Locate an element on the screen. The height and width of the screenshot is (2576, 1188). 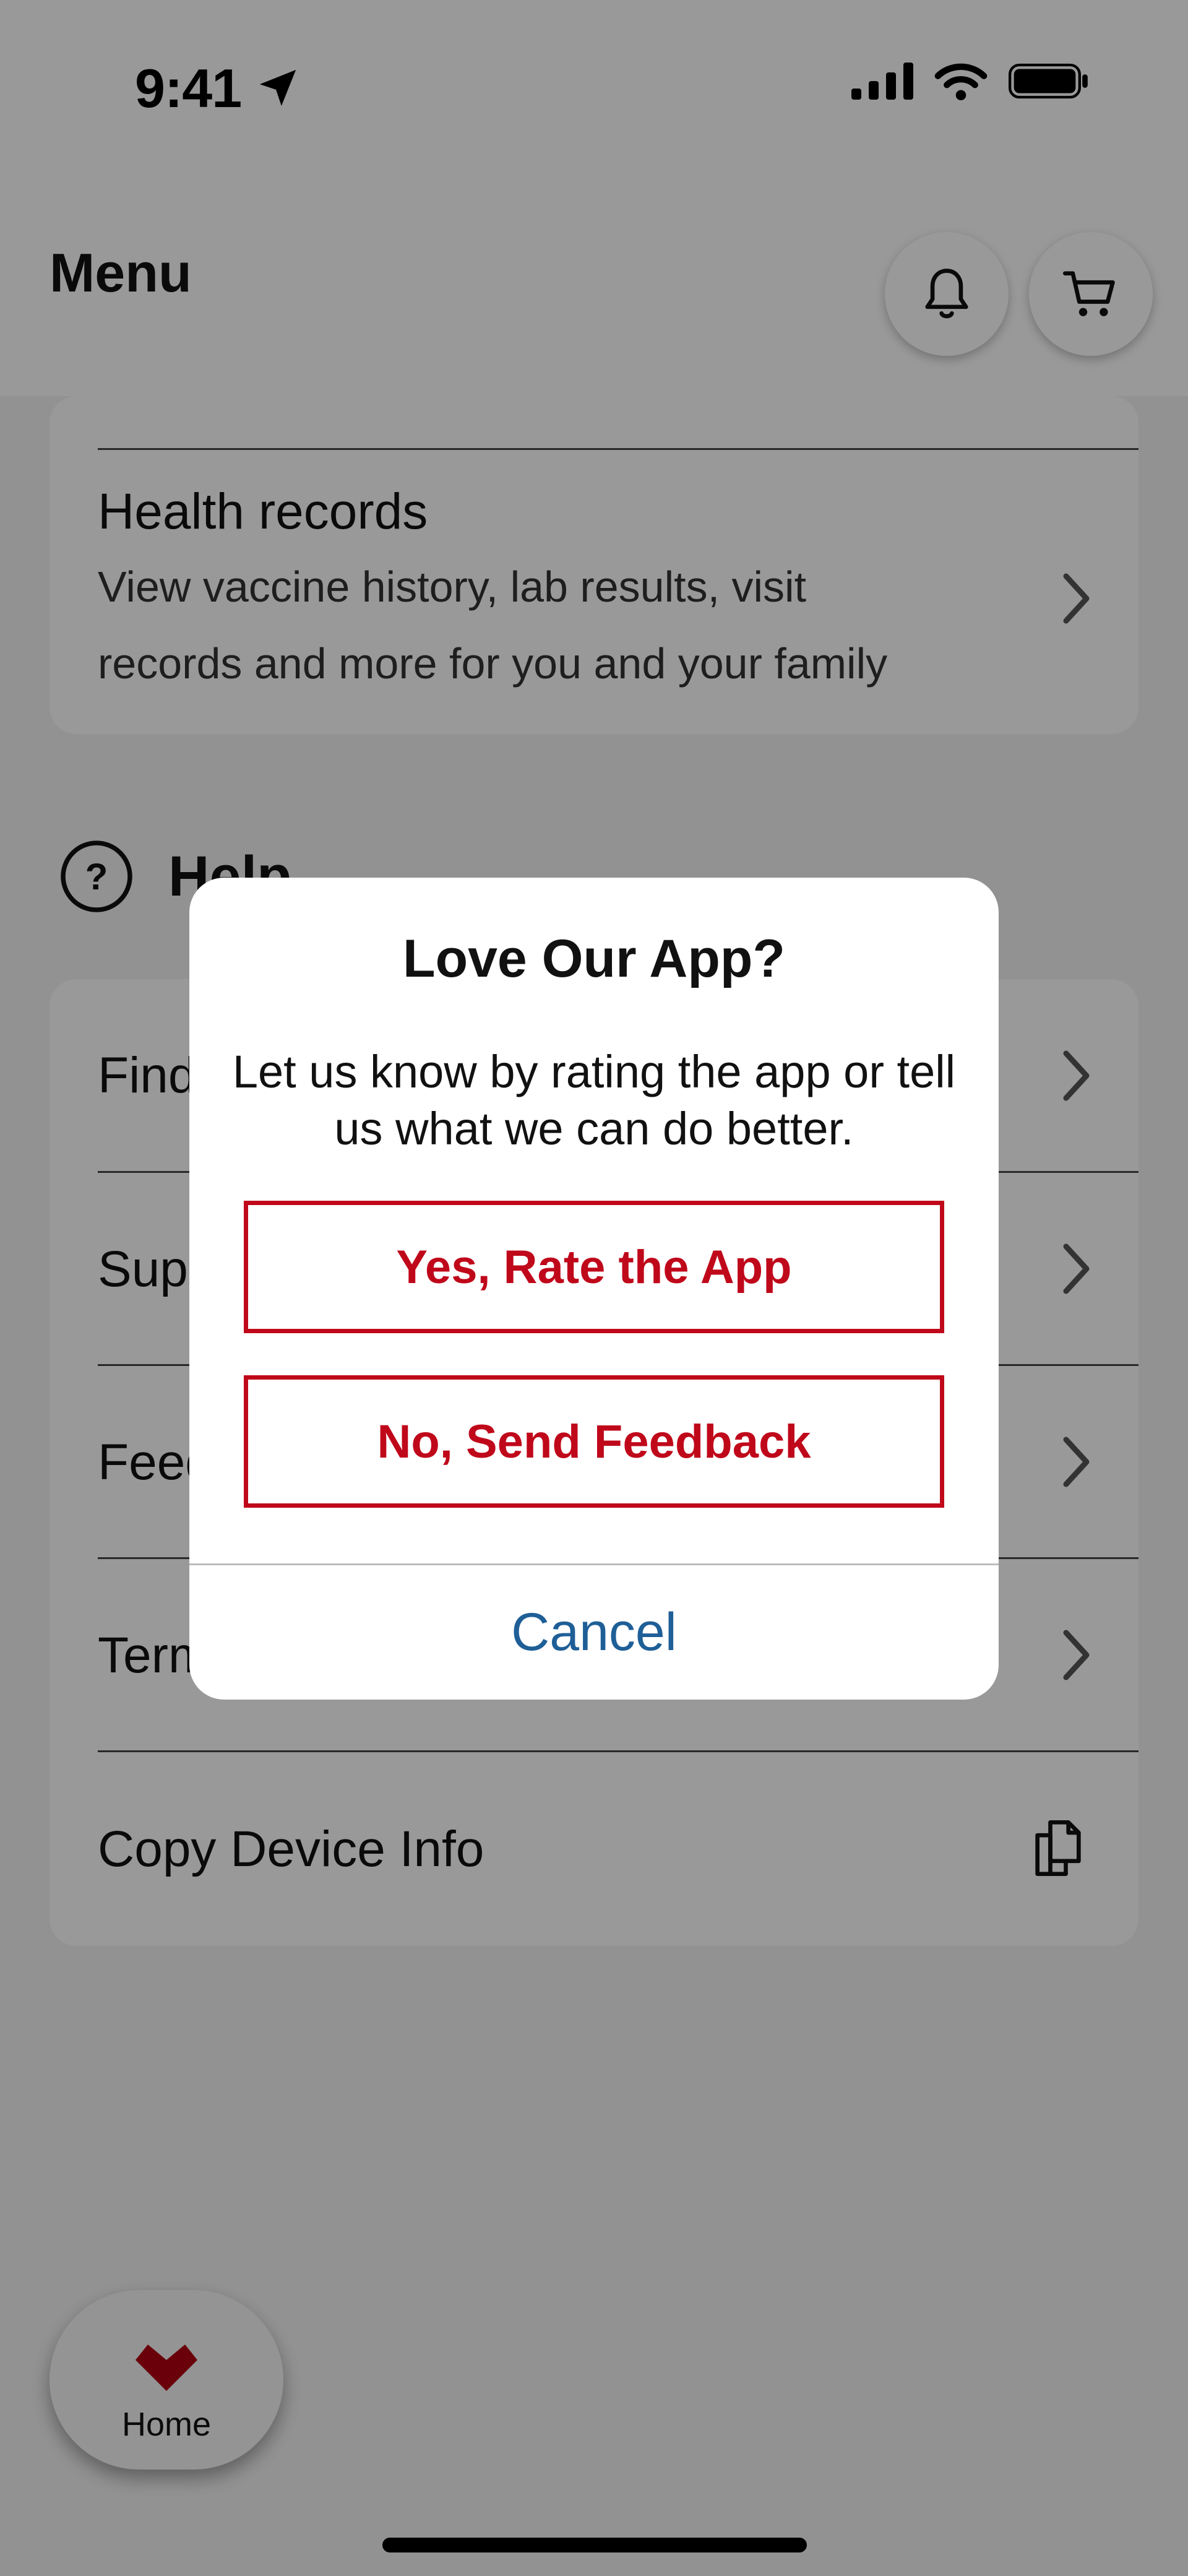
send-feedback-button: No, Send Feedback is located at coordinates (594, 1441).